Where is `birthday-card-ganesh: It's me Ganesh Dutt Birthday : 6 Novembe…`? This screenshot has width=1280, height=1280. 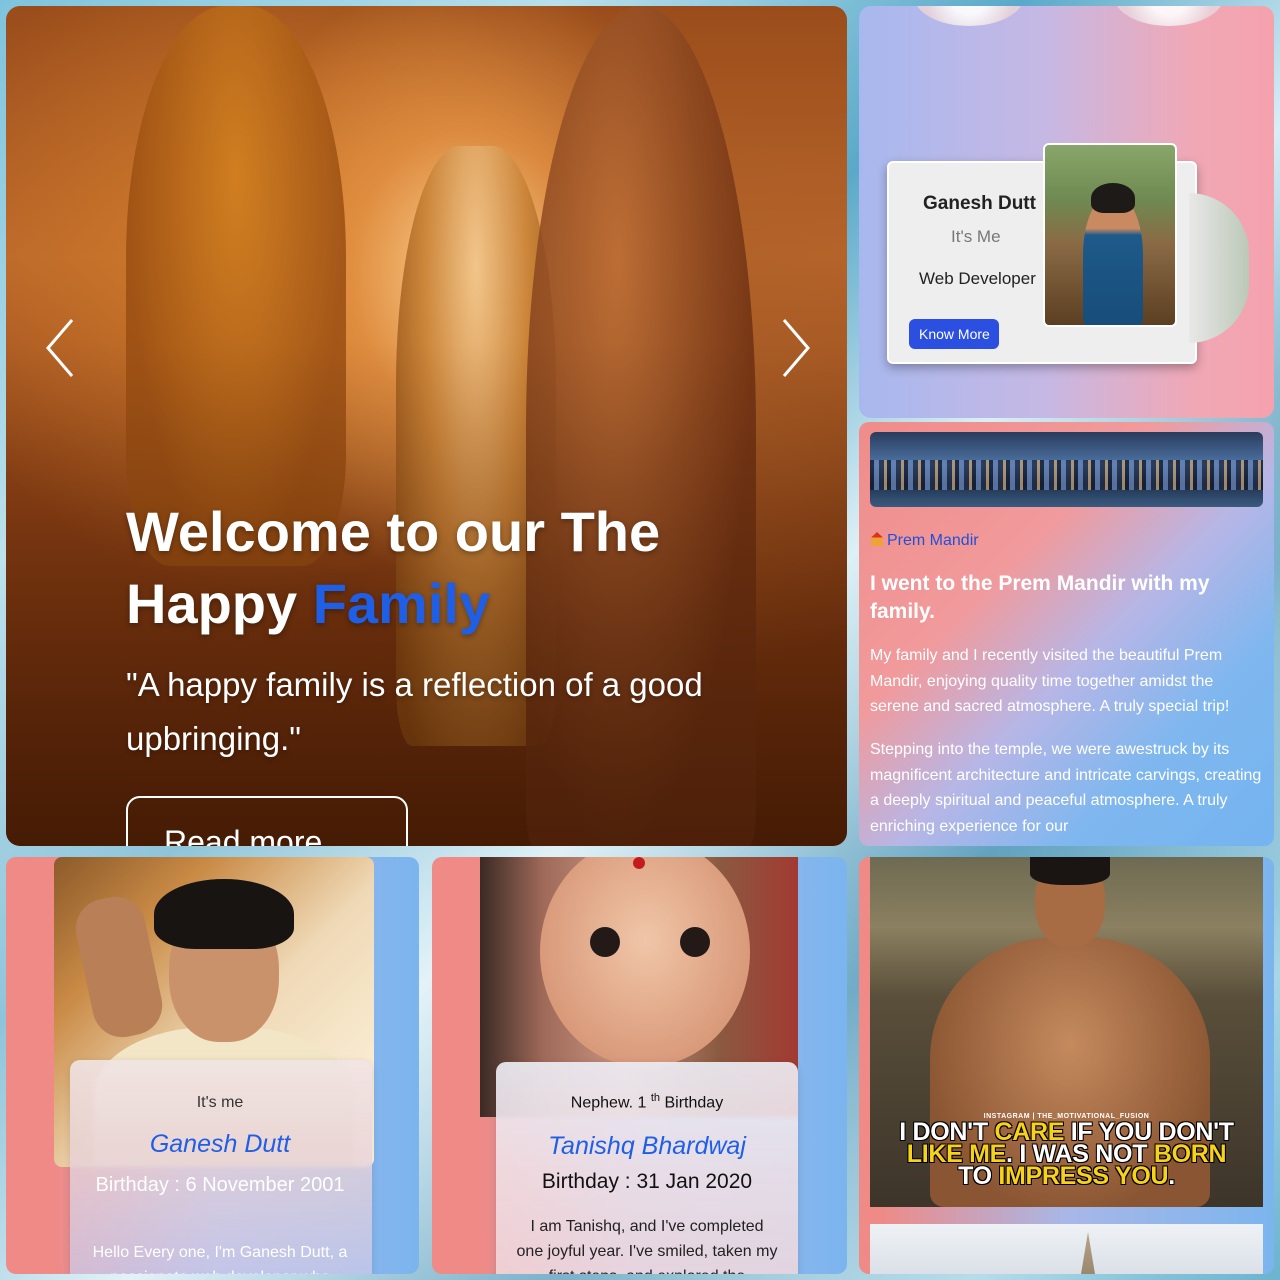
birthday-card-ganesh: It's me Ganesh Dutt Birthday : 6 Novembe… is located at coordinates (212, 1065).